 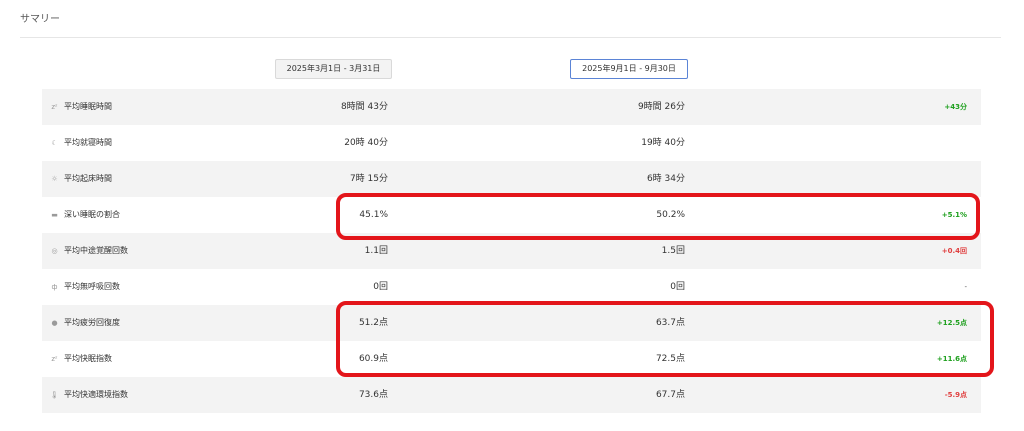 What do you see at coordinates (511, 359) in the screenshot?
I see `table-row: zᶻ 平均快眠指数 60.9点 72.5点 +11.6点` at bounding box center [511, 359].